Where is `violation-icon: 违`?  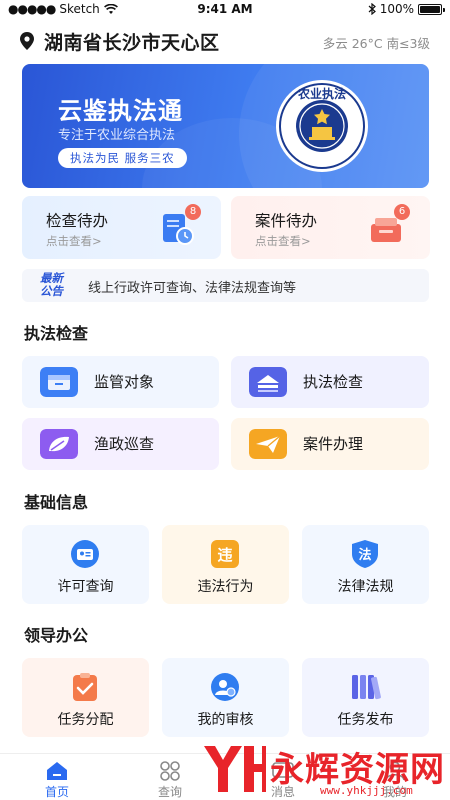
violation-icon: 违 is located at coordinates (225, 554).